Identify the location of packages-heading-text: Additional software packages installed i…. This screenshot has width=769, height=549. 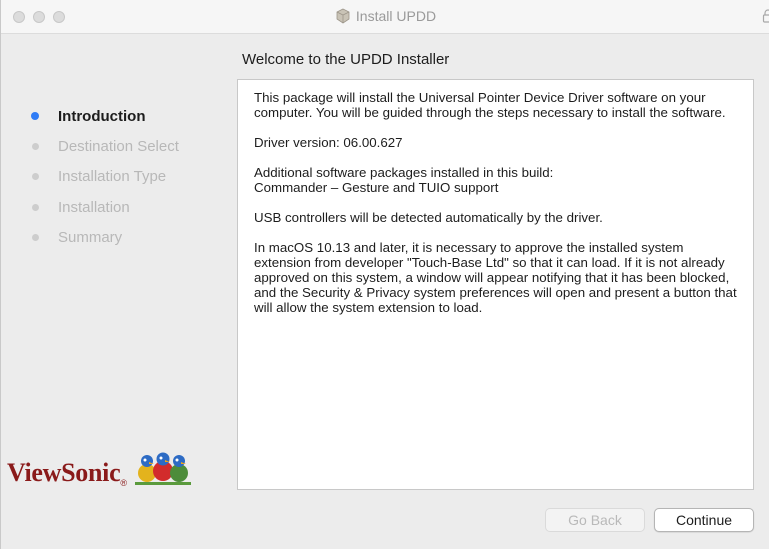
(404, 172).